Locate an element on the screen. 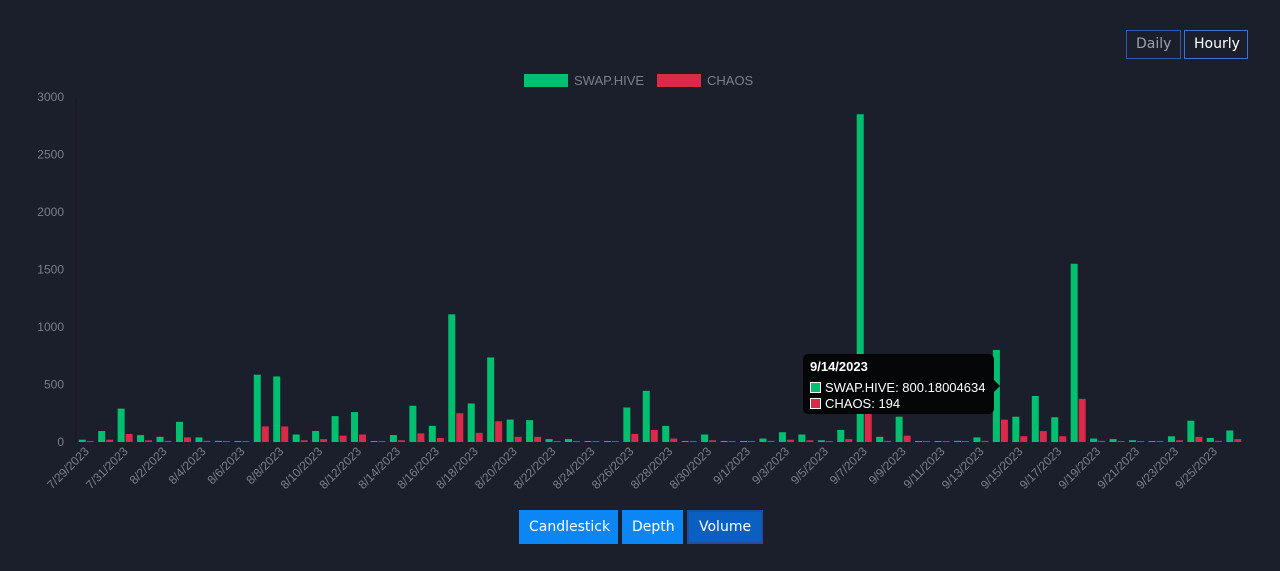 This screenshot has height=571, width=1280. tab-candlestick: Candlestick is located at coordinates (568, 527).